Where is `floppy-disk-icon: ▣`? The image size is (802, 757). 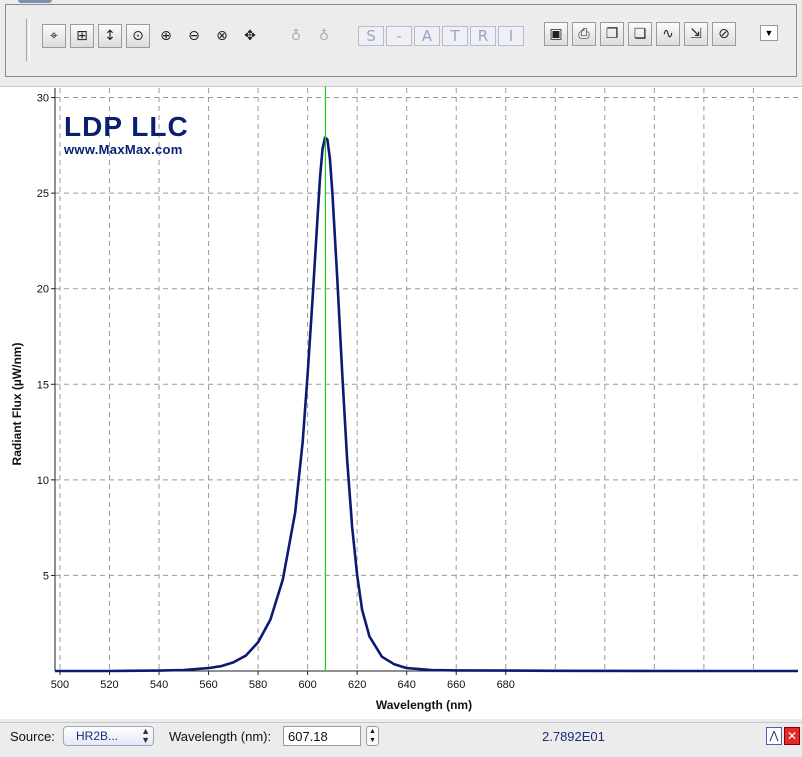 floppy-disk-icon: ▣ is located at coordinates (556, 34).